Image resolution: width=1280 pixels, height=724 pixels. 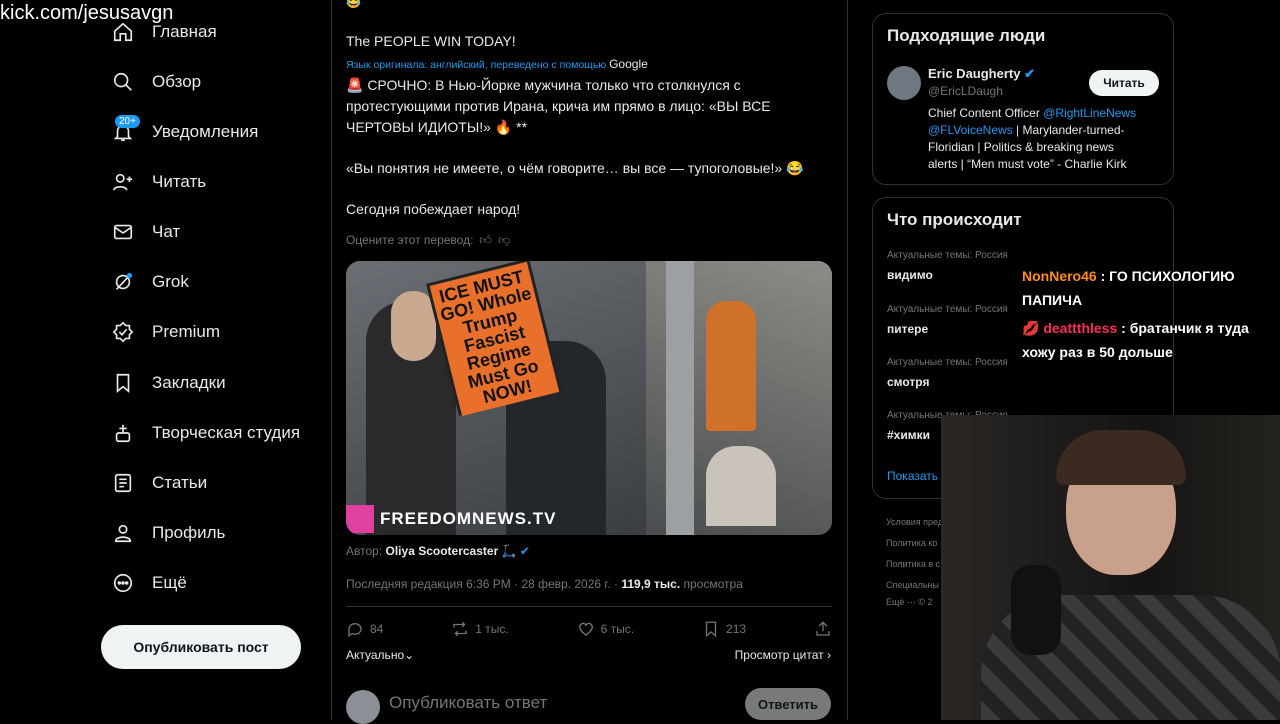 What do you see at coordinates (226, 432) in the screenshot?
I see `sidebar-item-label: Творческая студия` at bounding box center [226, 432].